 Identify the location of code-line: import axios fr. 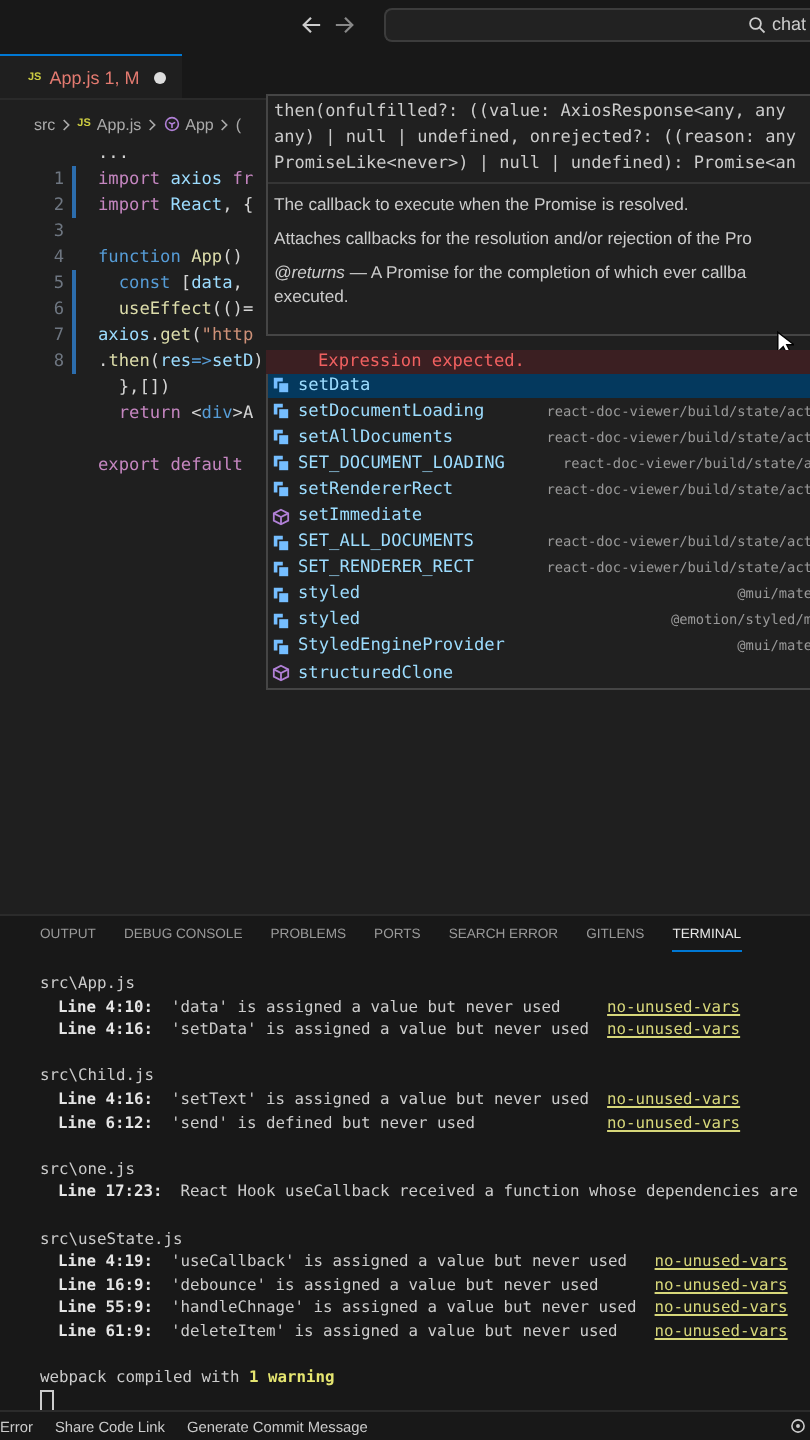
(176, 179).